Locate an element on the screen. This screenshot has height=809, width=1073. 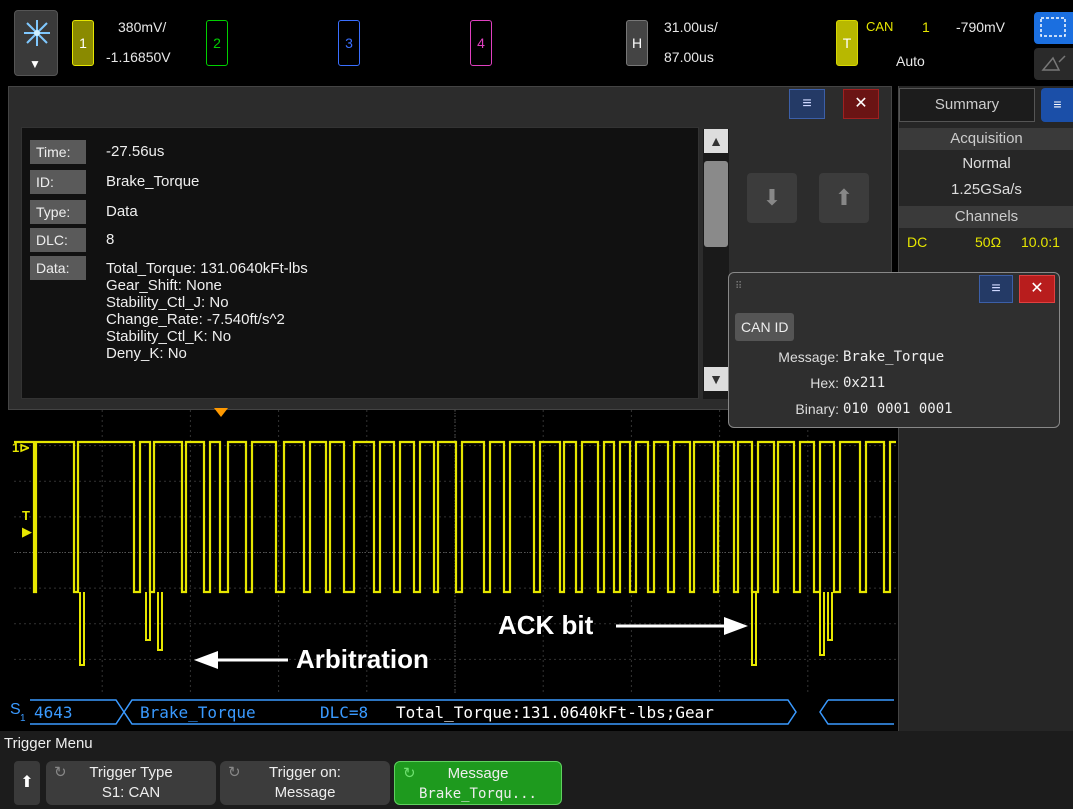
acquisition-mode: Normal is located at coordinates (986, 163).